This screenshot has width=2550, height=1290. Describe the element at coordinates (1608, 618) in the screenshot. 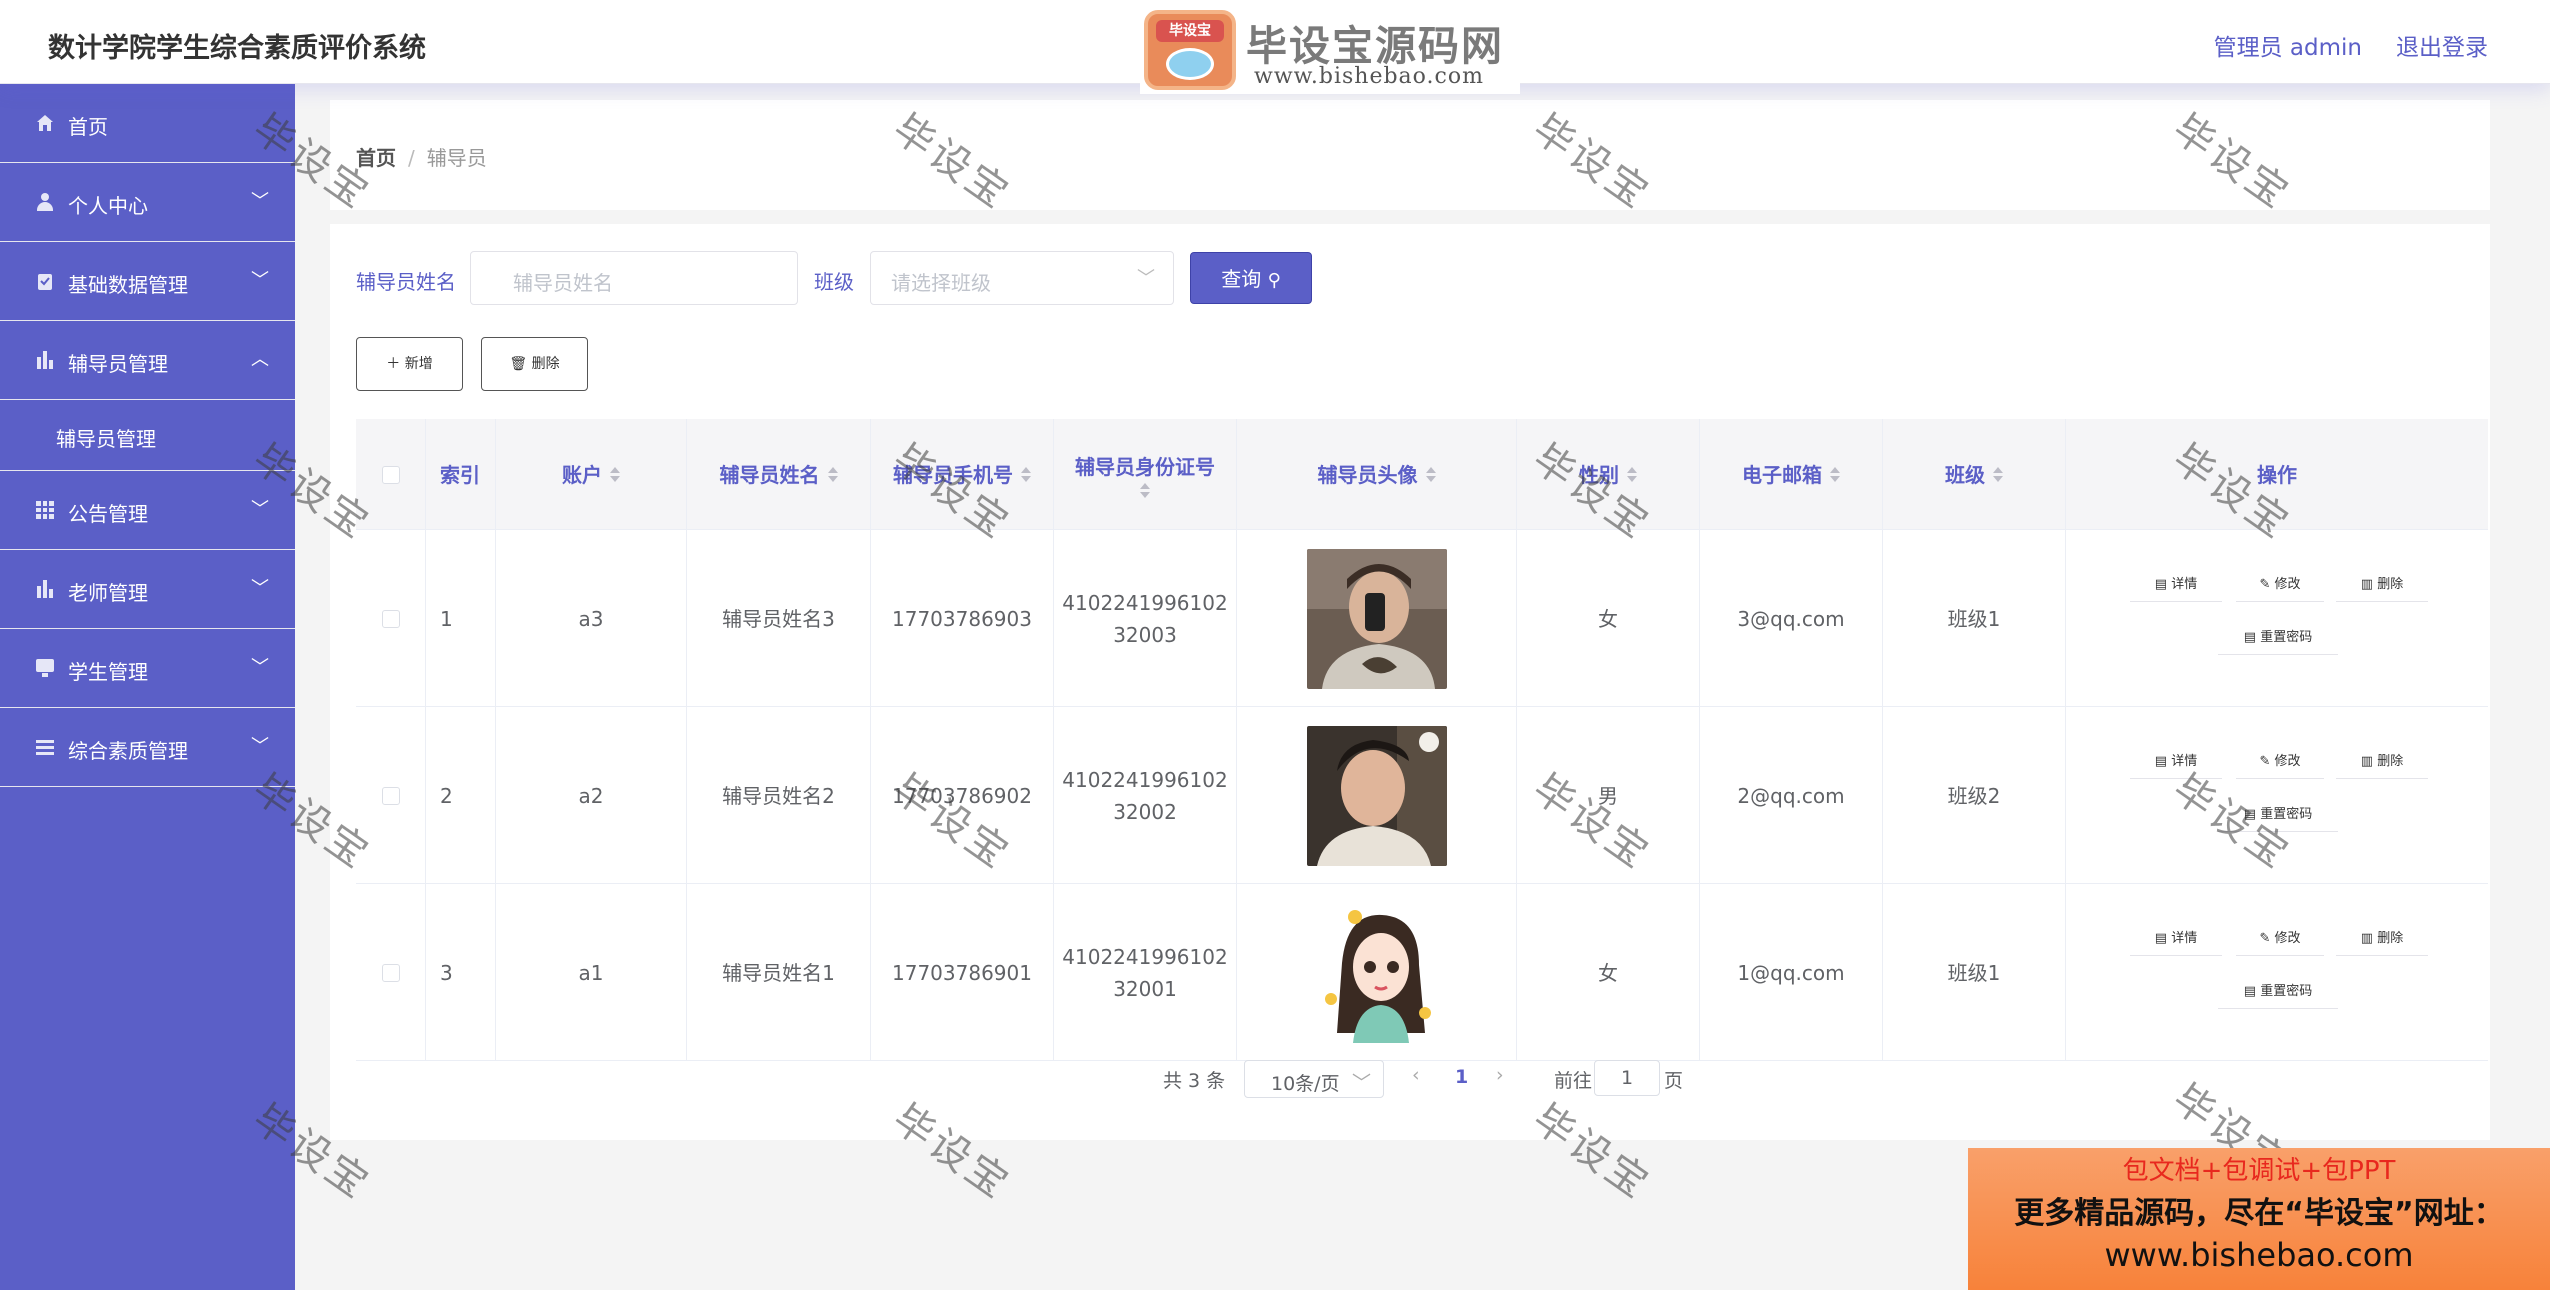

I see `cell-gender: 女` at that location.